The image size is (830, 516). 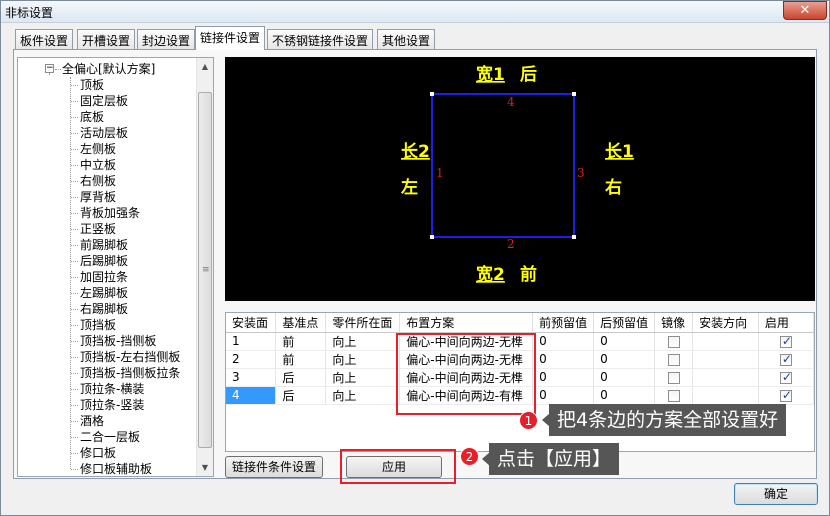 What do you see at coordinates (98, 229) in the screenshot?
I see `tree-item: 正竖板` at bounding box center [98, 229].